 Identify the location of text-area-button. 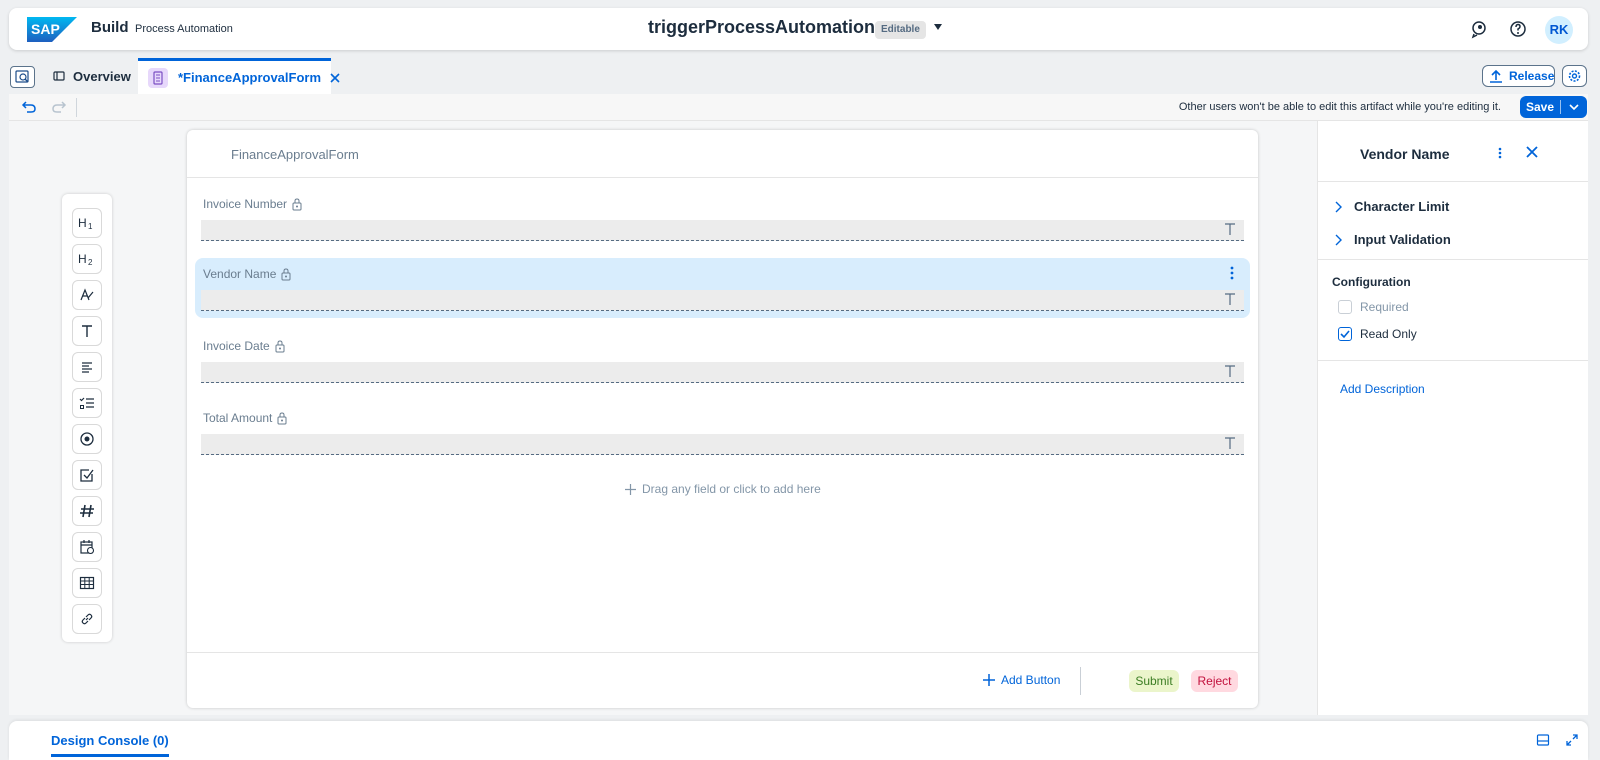
(87, 367).